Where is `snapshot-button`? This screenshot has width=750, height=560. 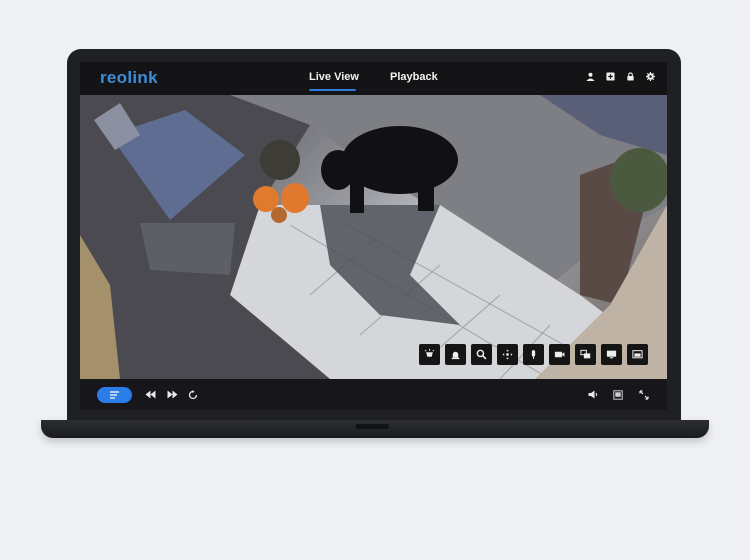 snapshot-button is located at coordinates (585, 354).